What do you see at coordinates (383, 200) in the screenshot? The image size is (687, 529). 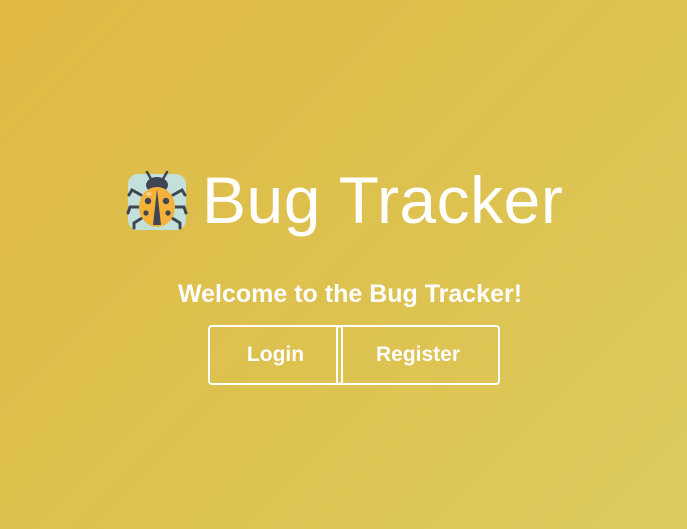 I see `page-title: Bug Tracker` at bounding box center [383, 200].